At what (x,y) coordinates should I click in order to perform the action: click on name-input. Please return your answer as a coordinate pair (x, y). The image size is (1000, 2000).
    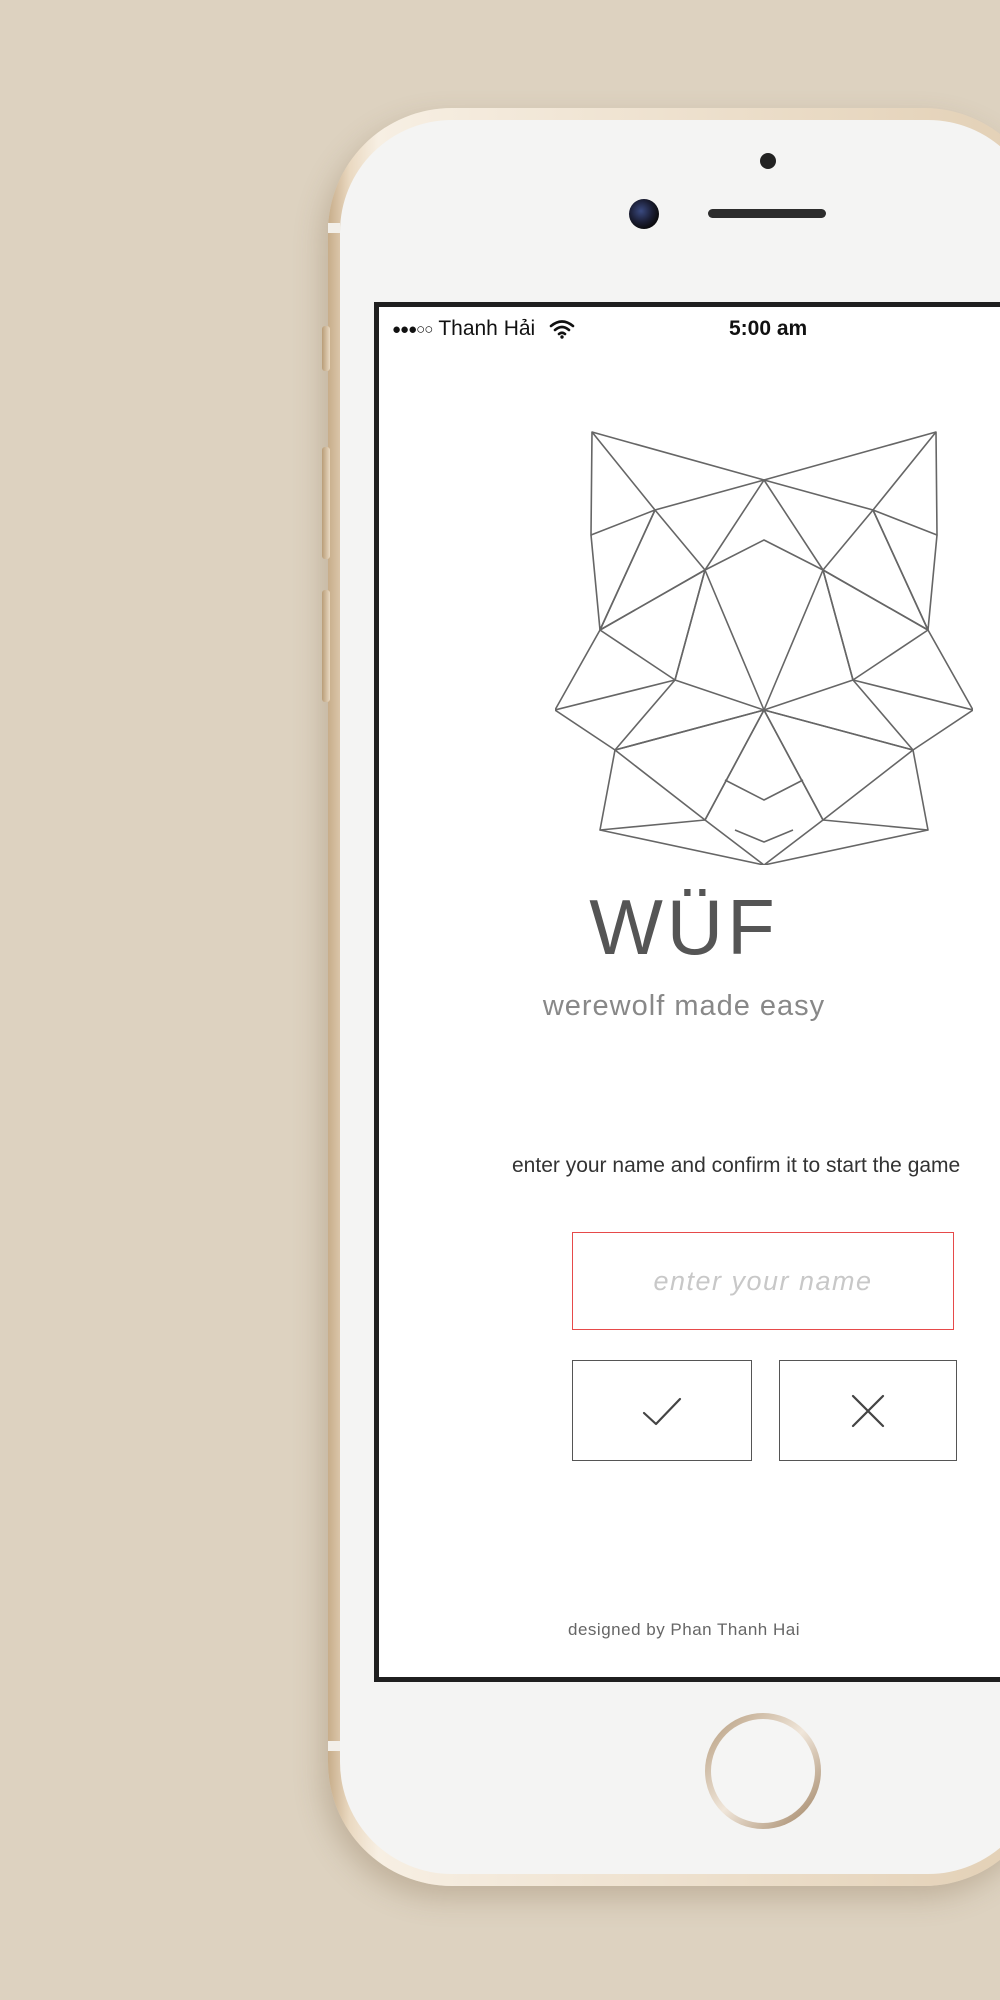
    Looking at the image, I should click on (763, 1281).